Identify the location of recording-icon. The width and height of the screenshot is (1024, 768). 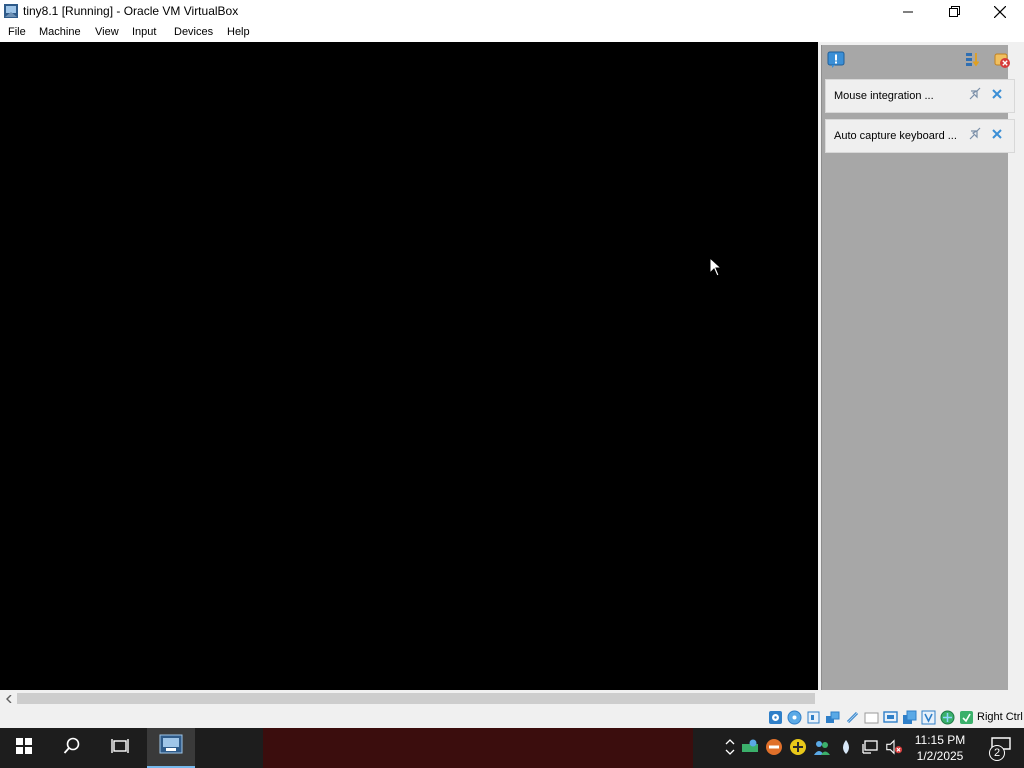
(928, 717).